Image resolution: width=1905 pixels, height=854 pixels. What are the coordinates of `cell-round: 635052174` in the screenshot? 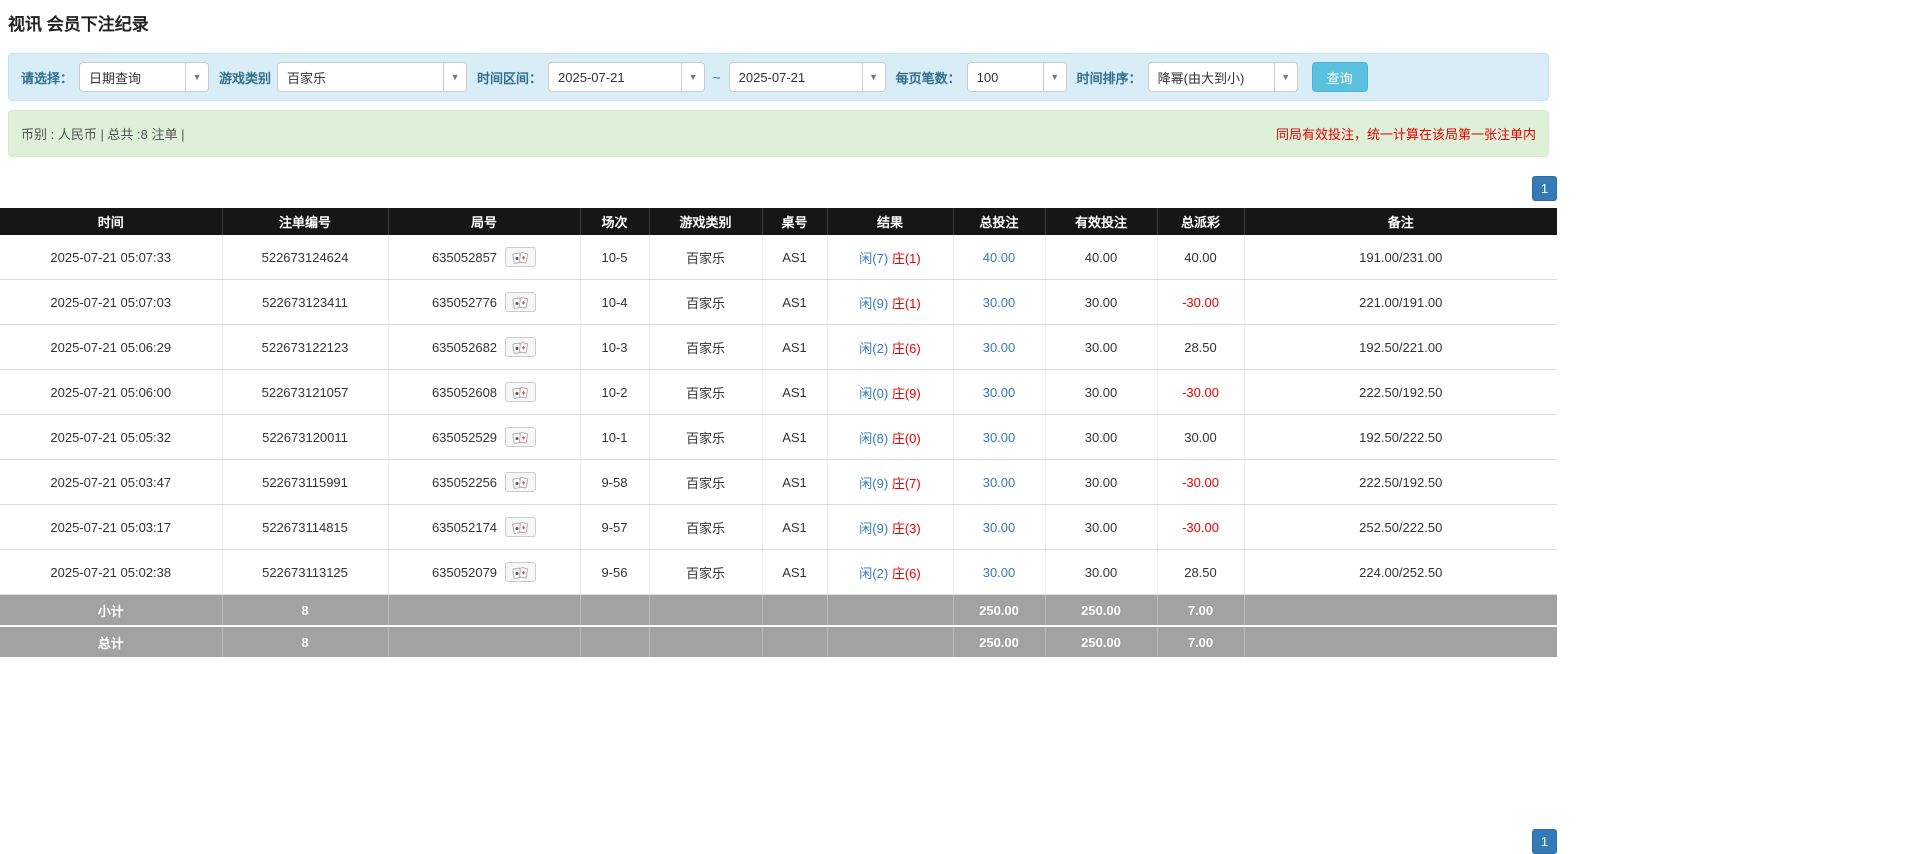 It's located at (484, 527).